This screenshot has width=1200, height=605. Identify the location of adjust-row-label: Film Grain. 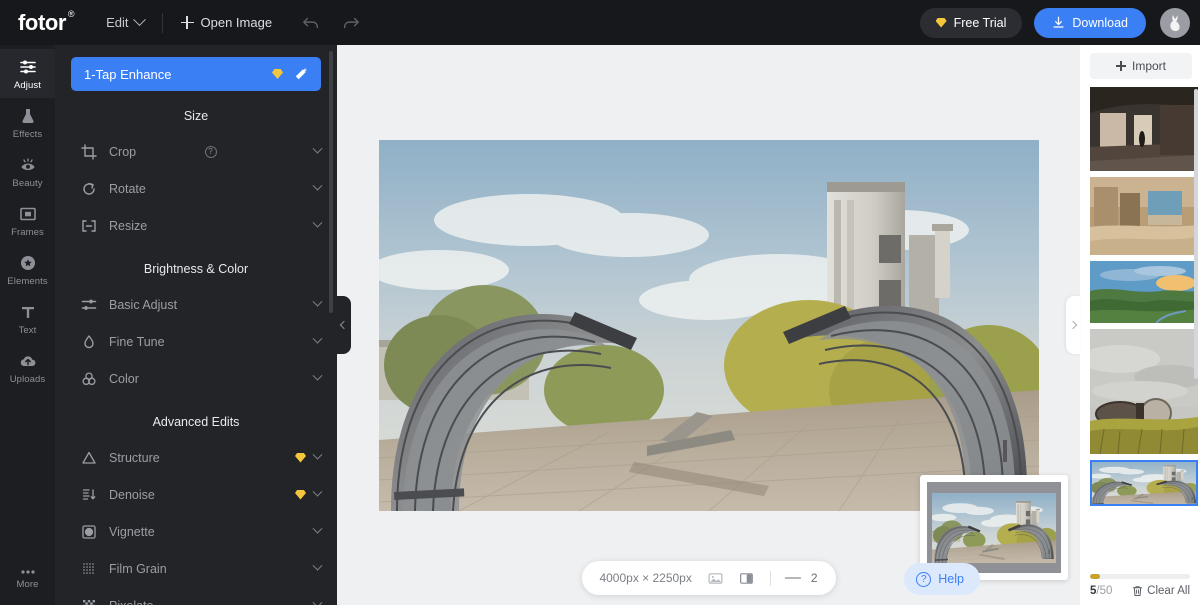
(138, 568).